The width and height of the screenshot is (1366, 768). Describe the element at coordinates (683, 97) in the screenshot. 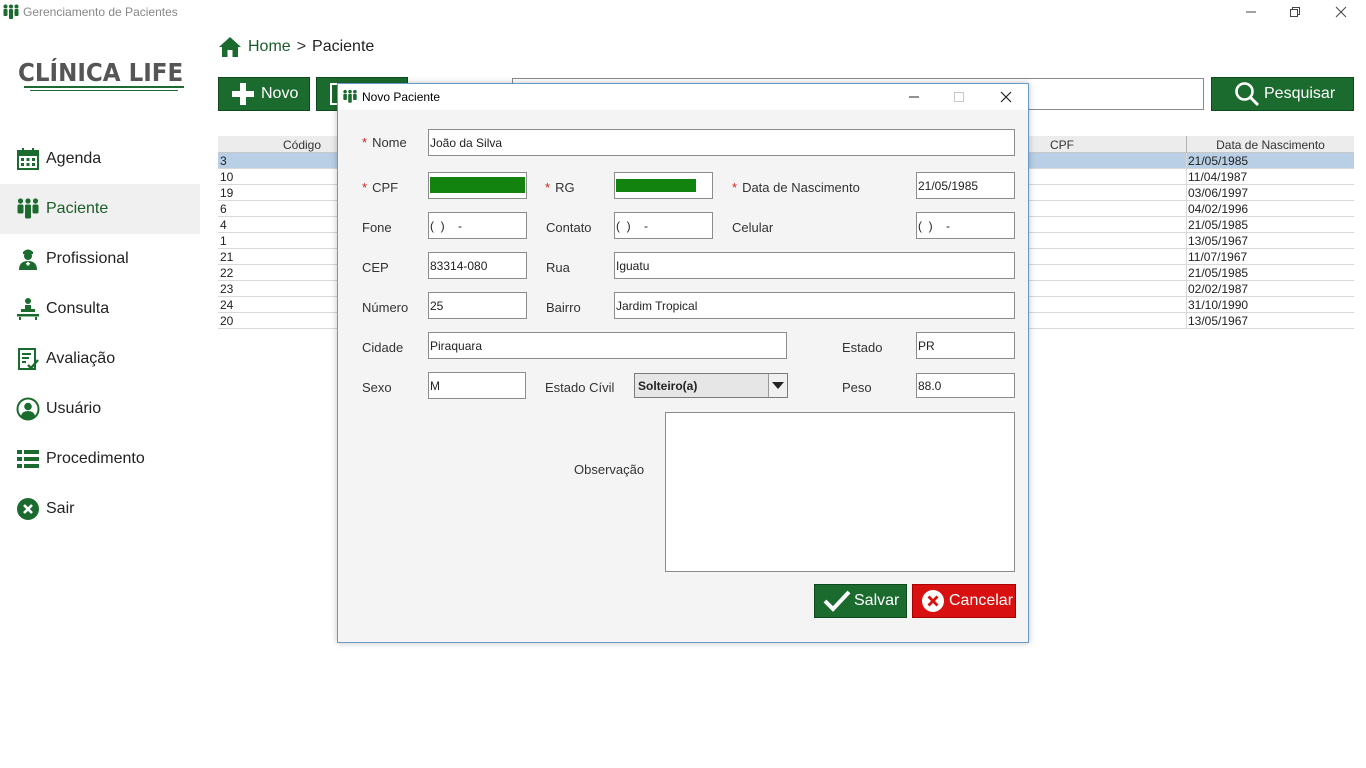

I see `dialog-titlebar: Novo Paciente` at that location.